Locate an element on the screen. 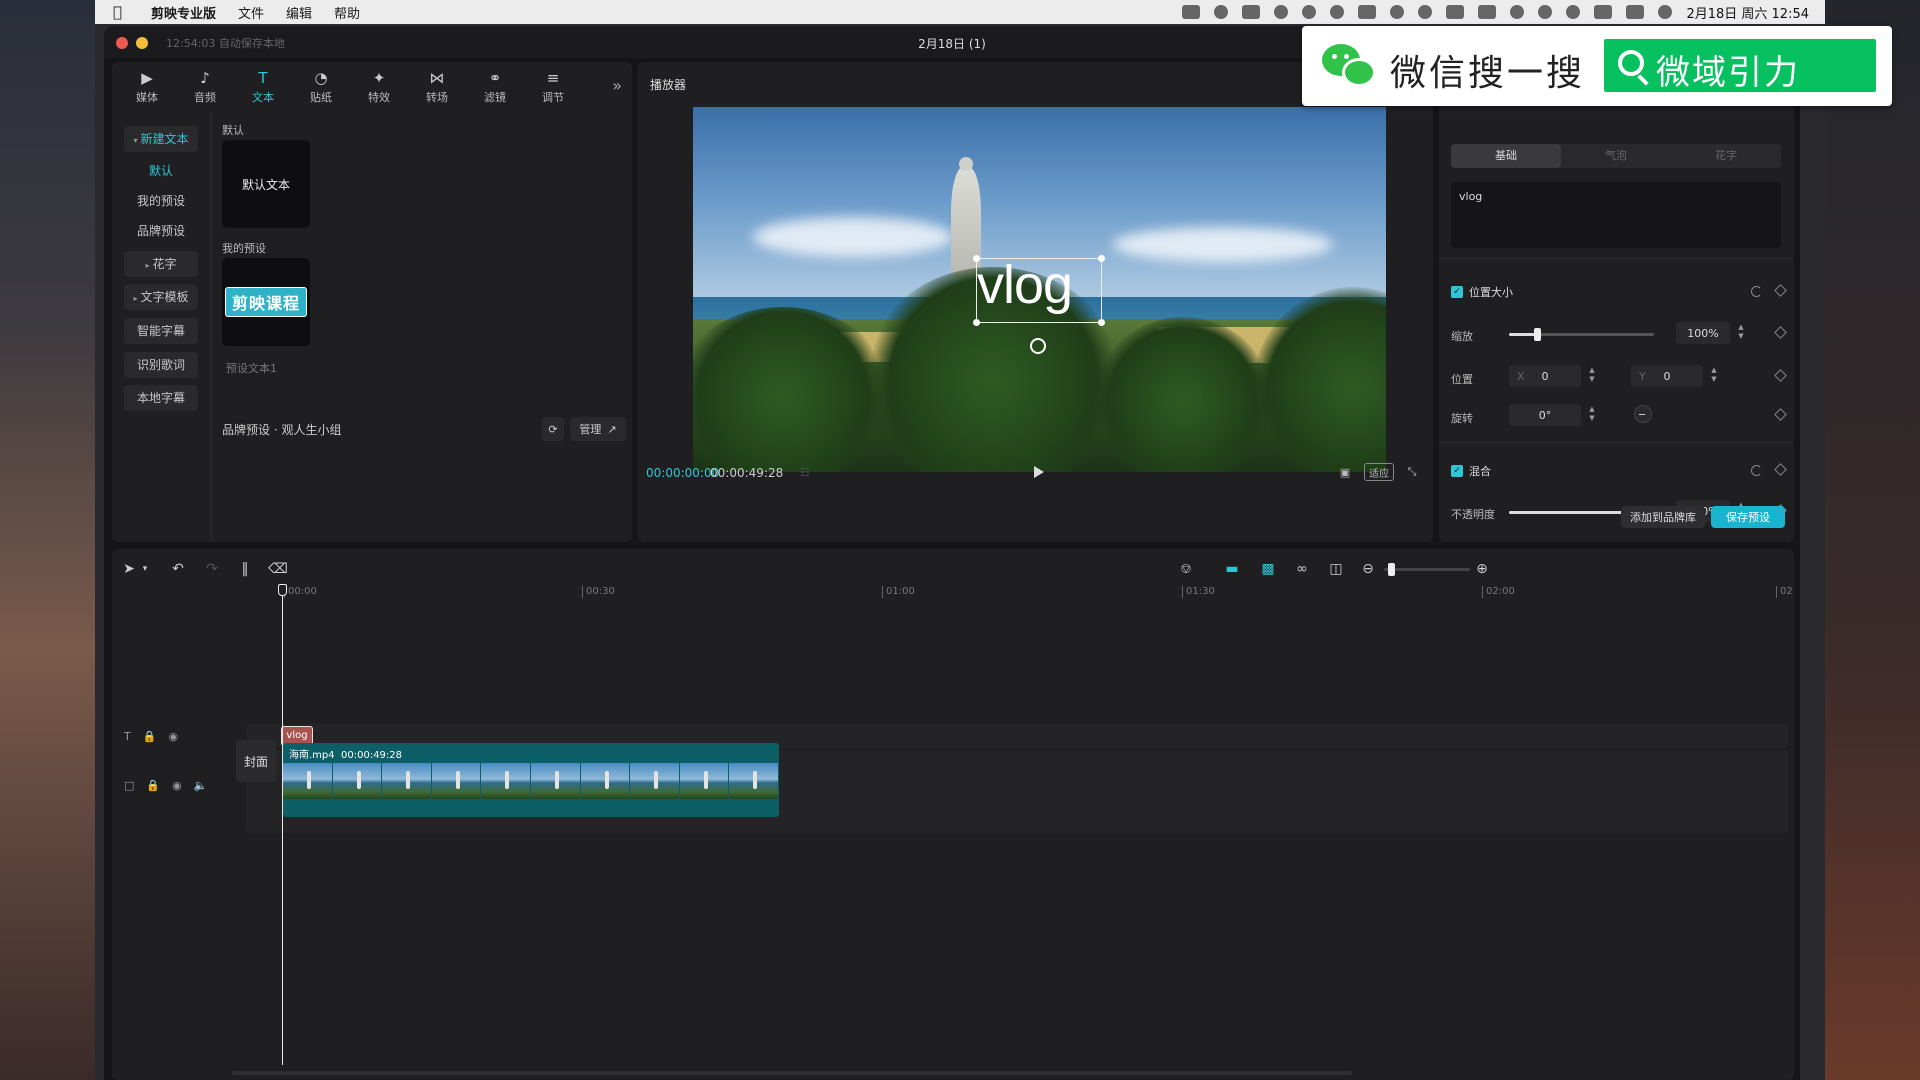  menubar-clock: 2月18日 周六 12:54 is located at coordinates (1747, 12).